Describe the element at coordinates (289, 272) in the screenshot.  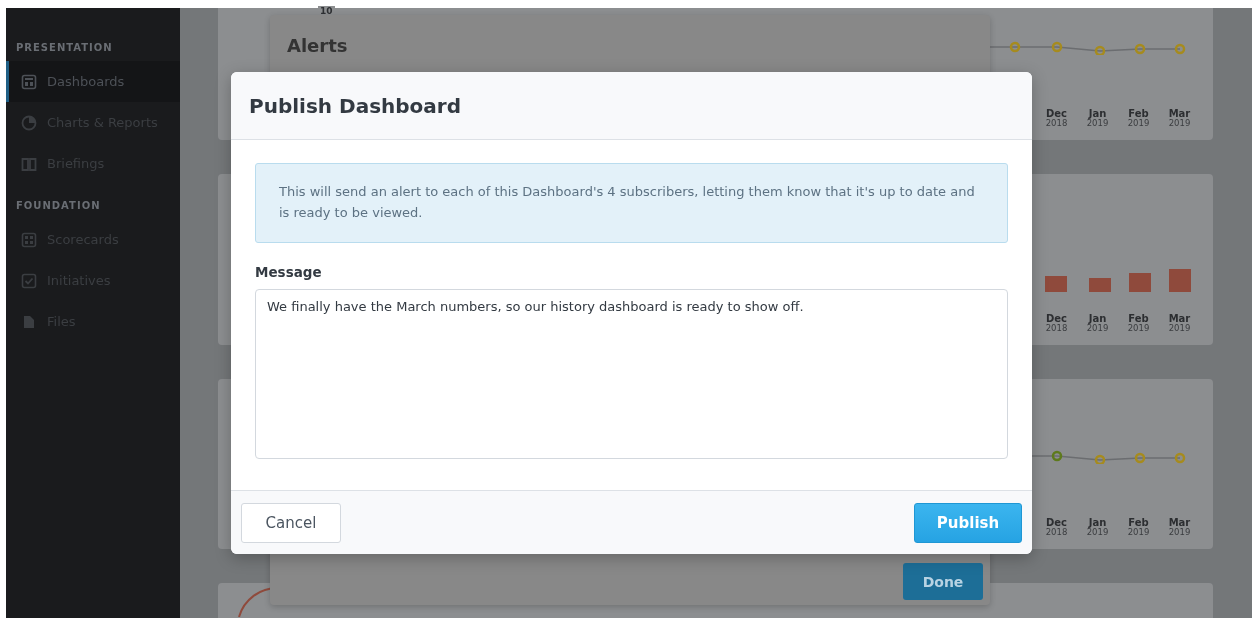
I see `field-label: Message` at that location.